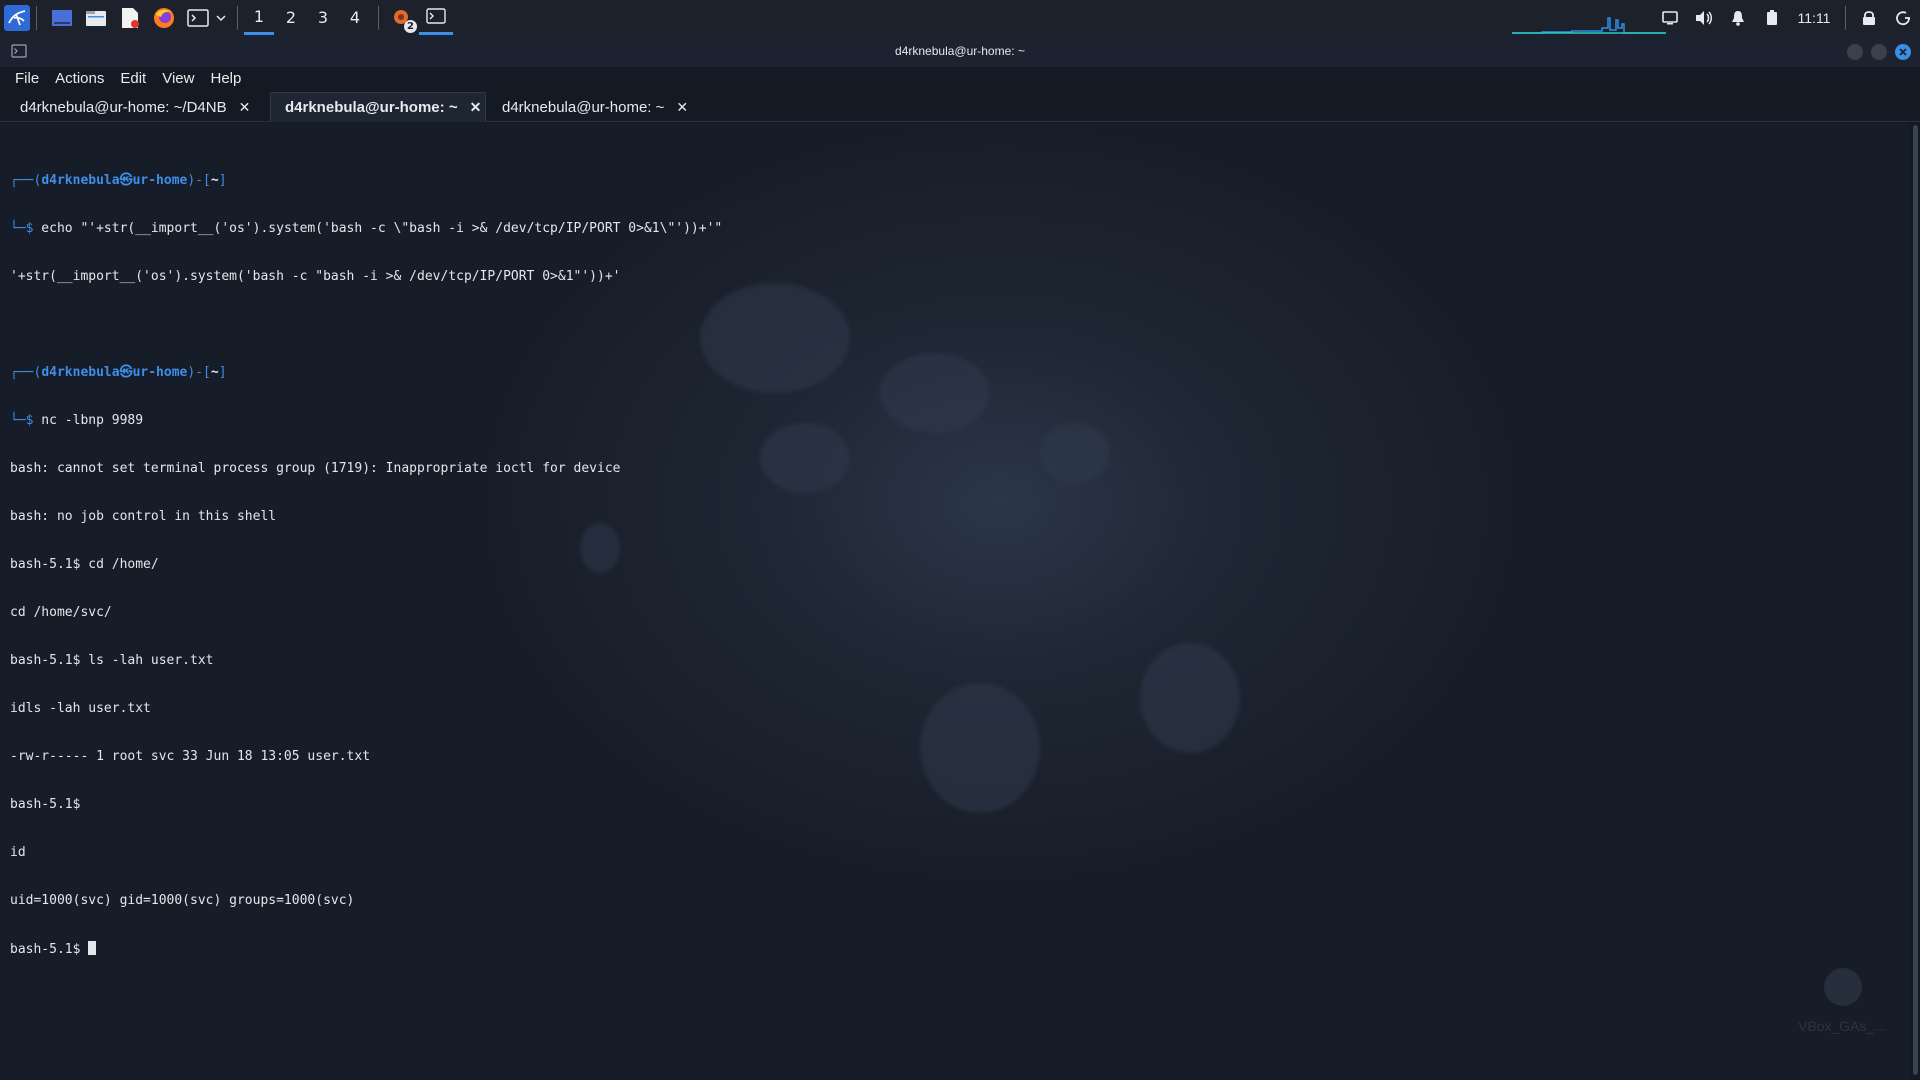 The image size is (1920, 1080). I want to click on clock: 11:11, so click(1814, 17).